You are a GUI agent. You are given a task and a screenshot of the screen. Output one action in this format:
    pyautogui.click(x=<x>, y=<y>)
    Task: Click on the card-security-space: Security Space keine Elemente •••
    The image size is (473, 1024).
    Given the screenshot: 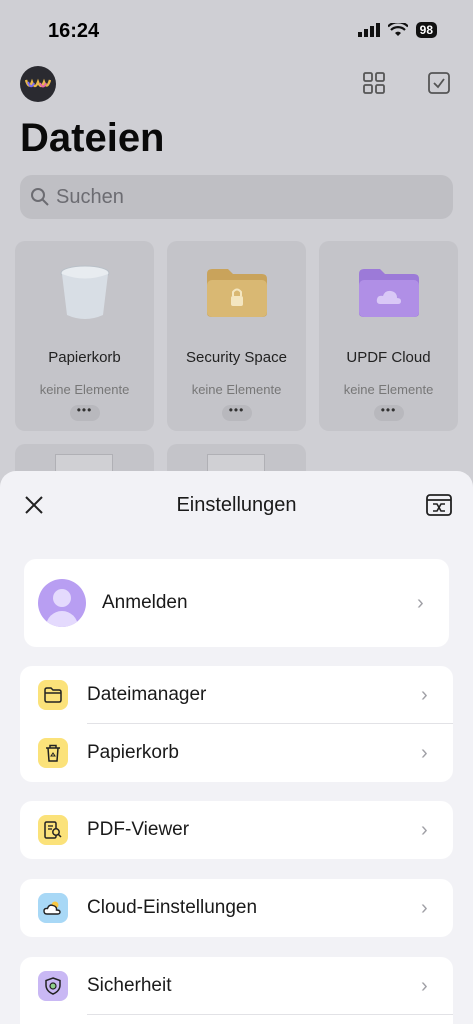 What is the action you would take?
    pyautogui.click(x=236, y=336)
    